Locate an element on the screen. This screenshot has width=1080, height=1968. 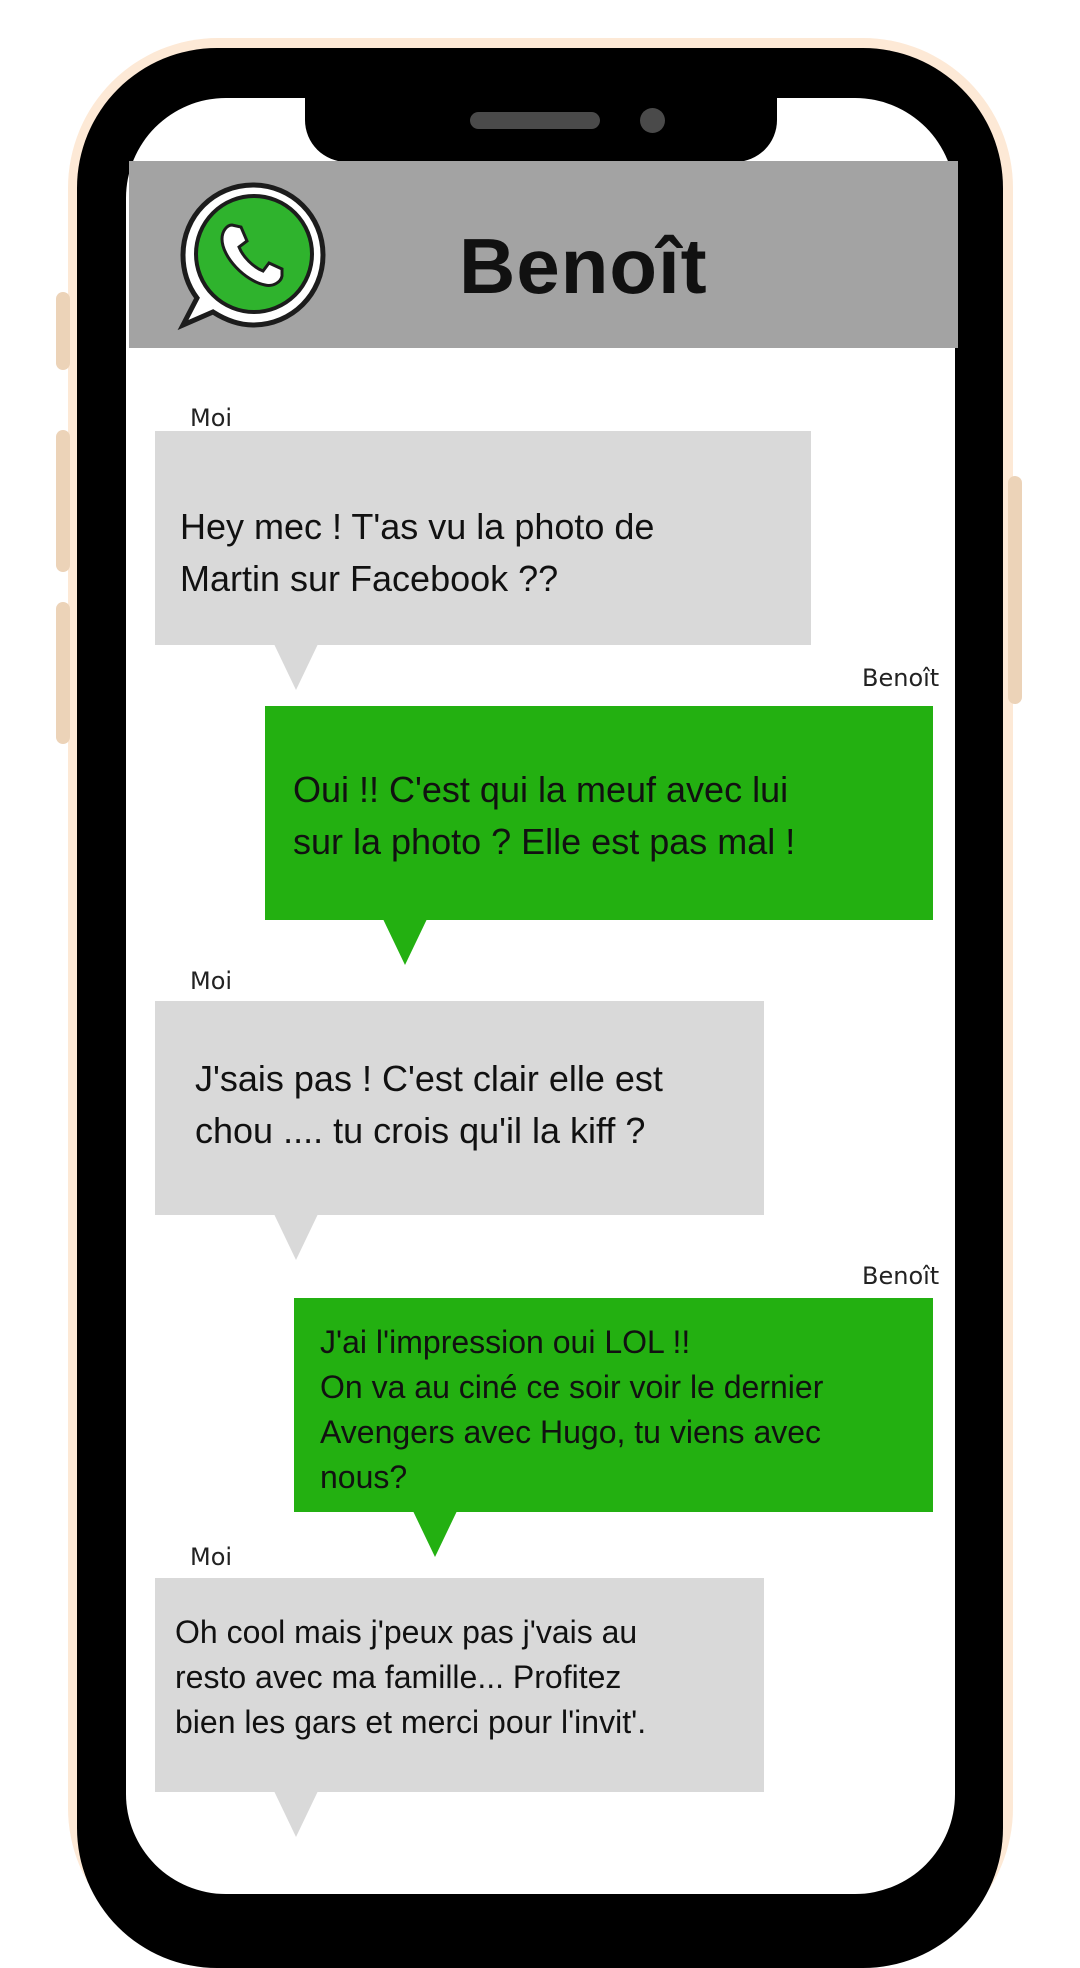
whatsapp-icon is located at coordinates (251, 256).